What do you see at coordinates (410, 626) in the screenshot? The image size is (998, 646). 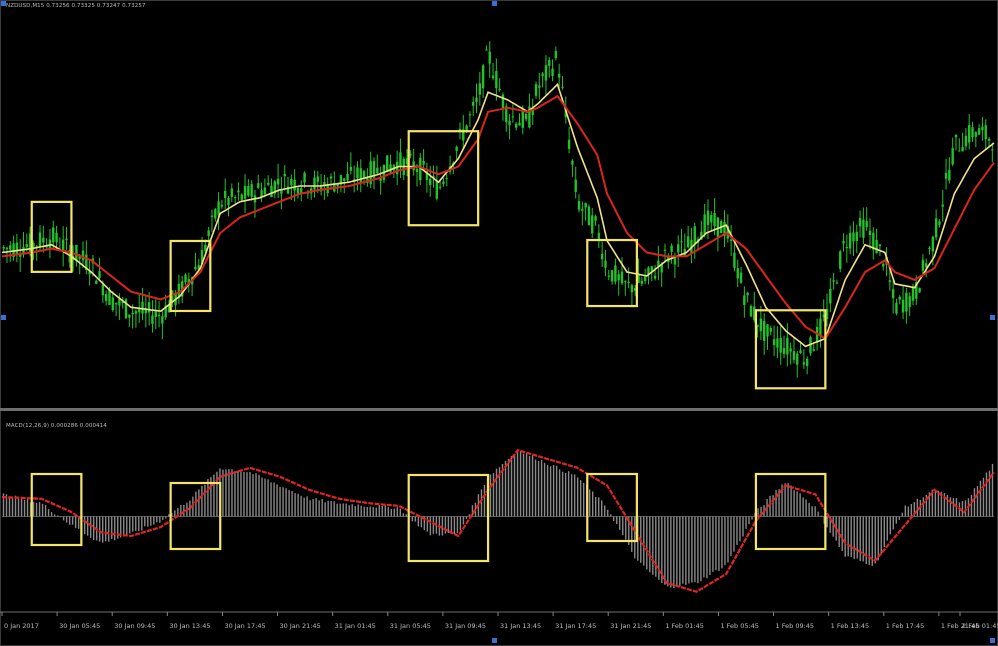 I see `time-tick-label: 31 Jan 05:45` at bounding box center [410, 626].